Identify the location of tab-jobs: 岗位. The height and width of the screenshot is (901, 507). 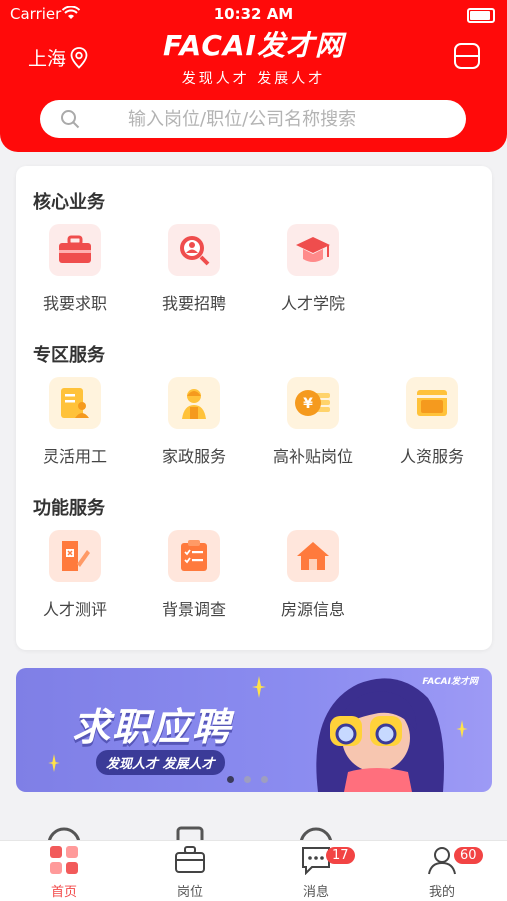
(190, 872).